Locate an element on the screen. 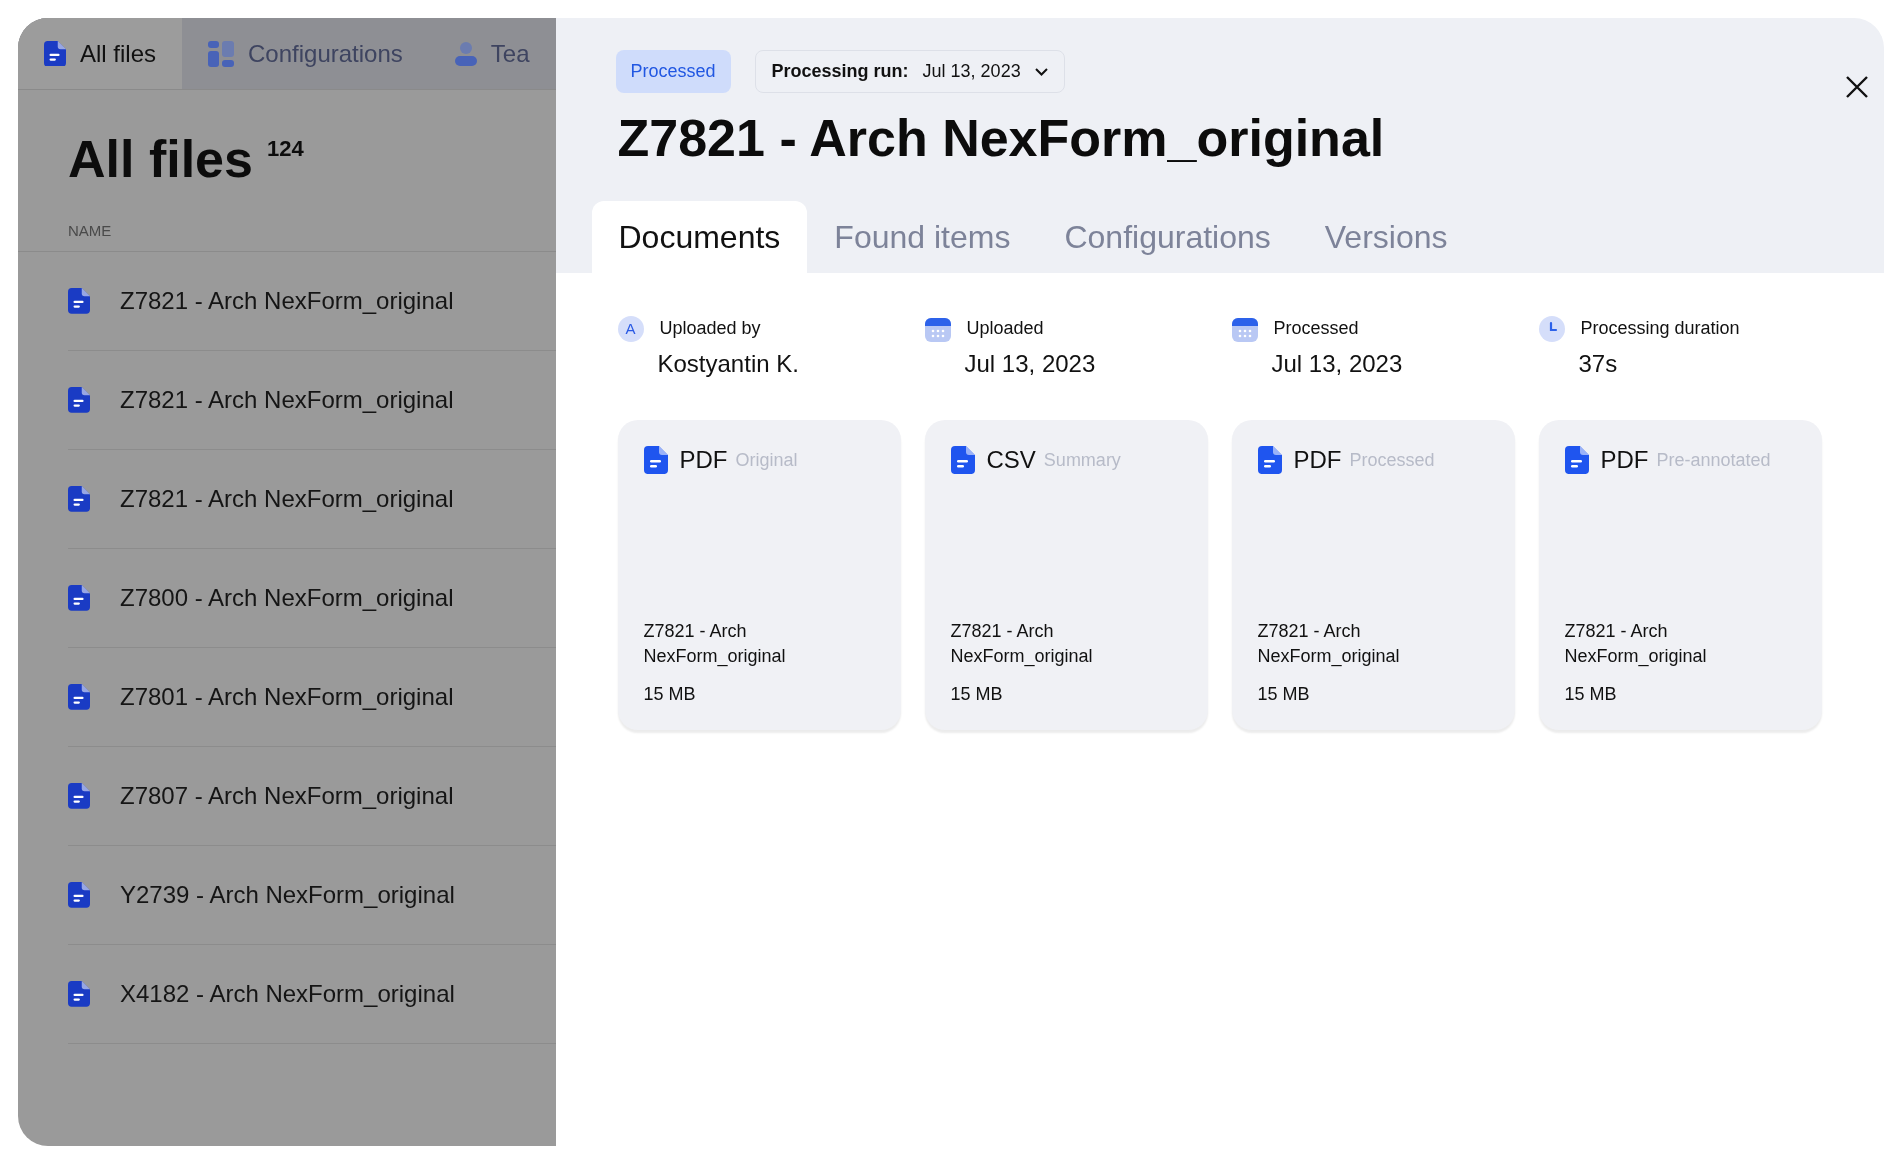  document-card: CSV Summary Z7821 - Arch NexForm_original 15 MB is located at coordinates (1066, 575).